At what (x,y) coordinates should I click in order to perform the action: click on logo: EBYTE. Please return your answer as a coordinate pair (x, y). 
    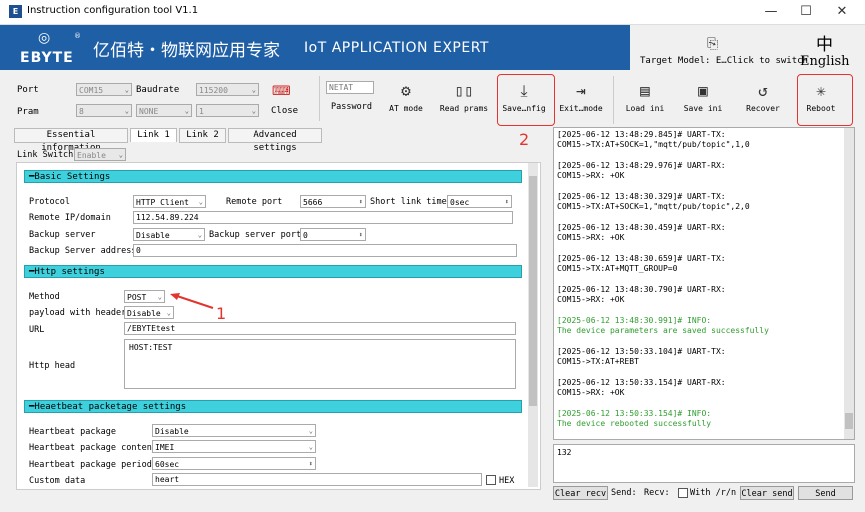
    Looking at the image, I should click on (47, 58).